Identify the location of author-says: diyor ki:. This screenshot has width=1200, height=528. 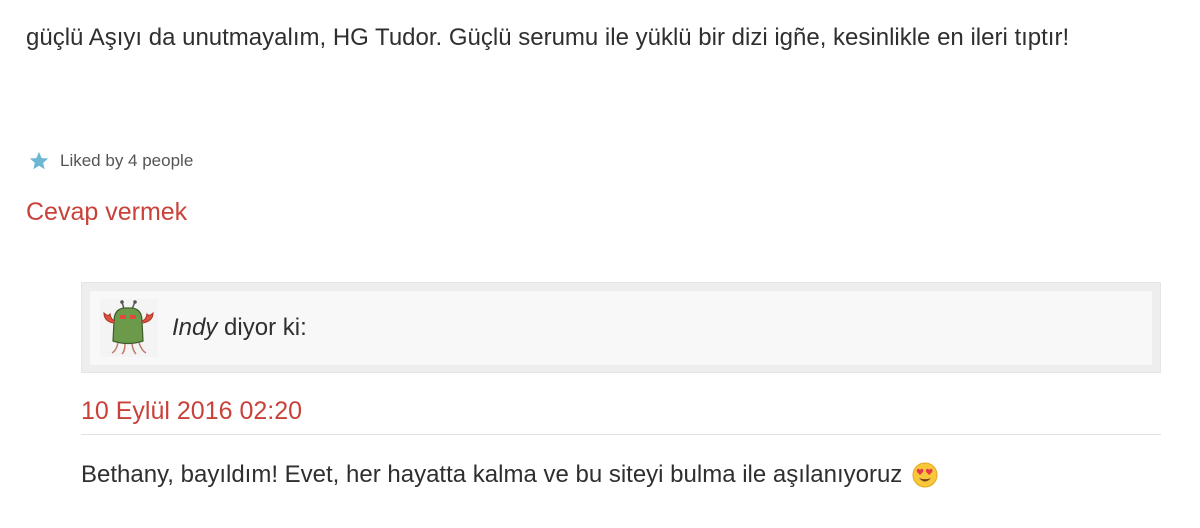
(265, 327).